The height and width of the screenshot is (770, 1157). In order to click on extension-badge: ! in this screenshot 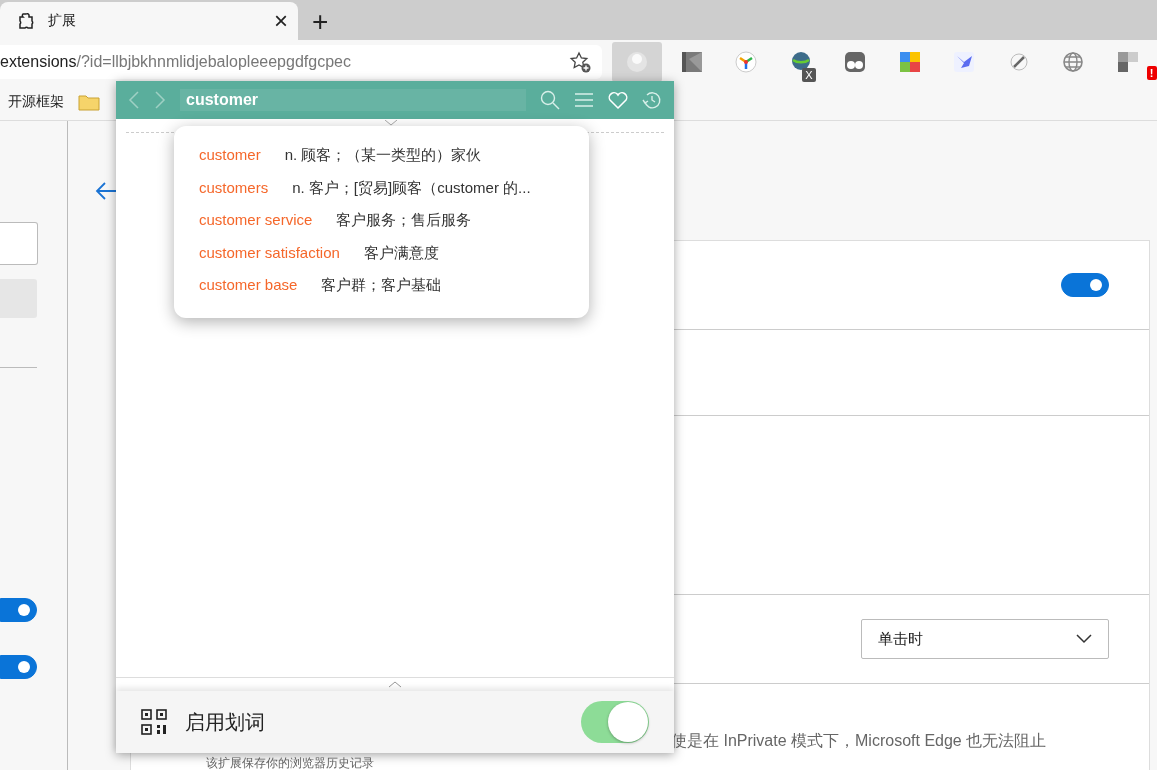, I will do `click(1151, 73)`.